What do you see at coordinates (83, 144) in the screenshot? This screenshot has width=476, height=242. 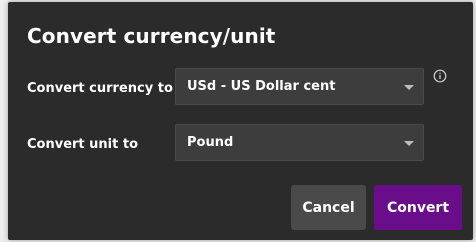 I see `convert-unit-label: Convert unit to` at bounding box center [83, 144].